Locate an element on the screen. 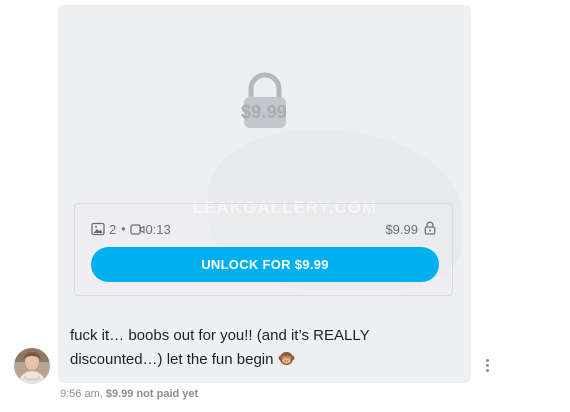 The width and height of the screenshot is (570, 412). video-duration: 0:13 is located at coordinates (158, 229).